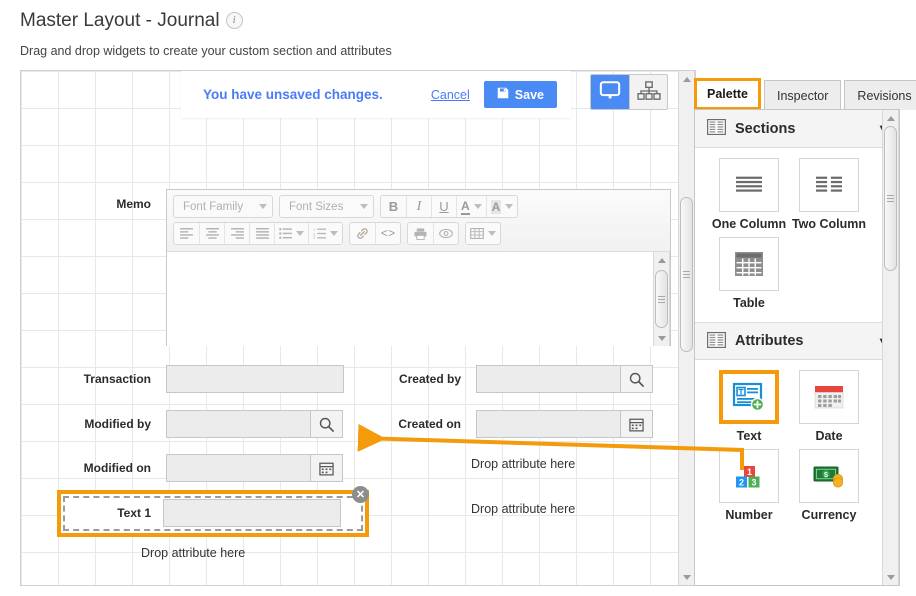 This screenshot has height=596, width=916. What do you see at coordinates (829, 224) in the screenshot?
I see `two-column-label: Two Column` at bounding box center [829, 224].